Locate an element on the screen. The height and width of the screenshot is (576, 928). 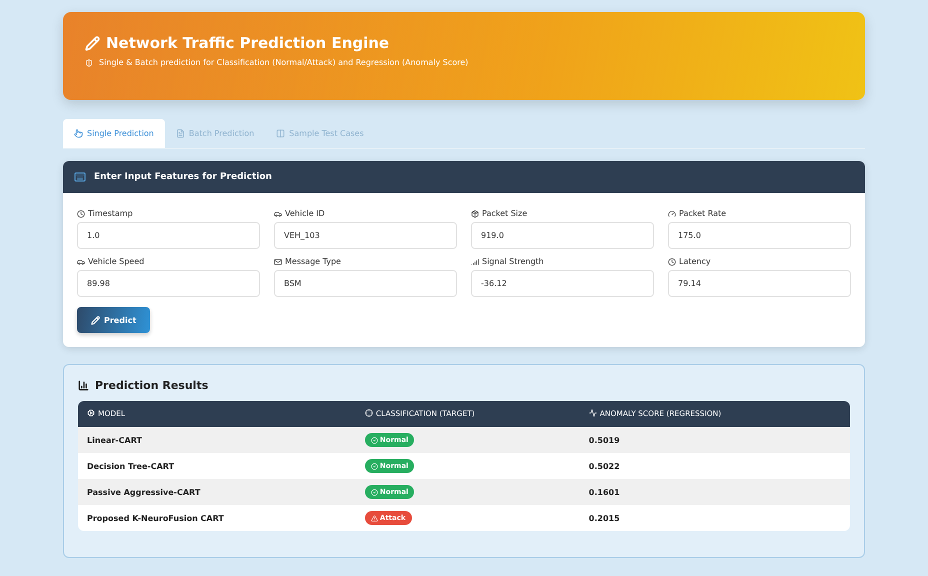
input-field: 79.14 is located at coordinates (759, 283).